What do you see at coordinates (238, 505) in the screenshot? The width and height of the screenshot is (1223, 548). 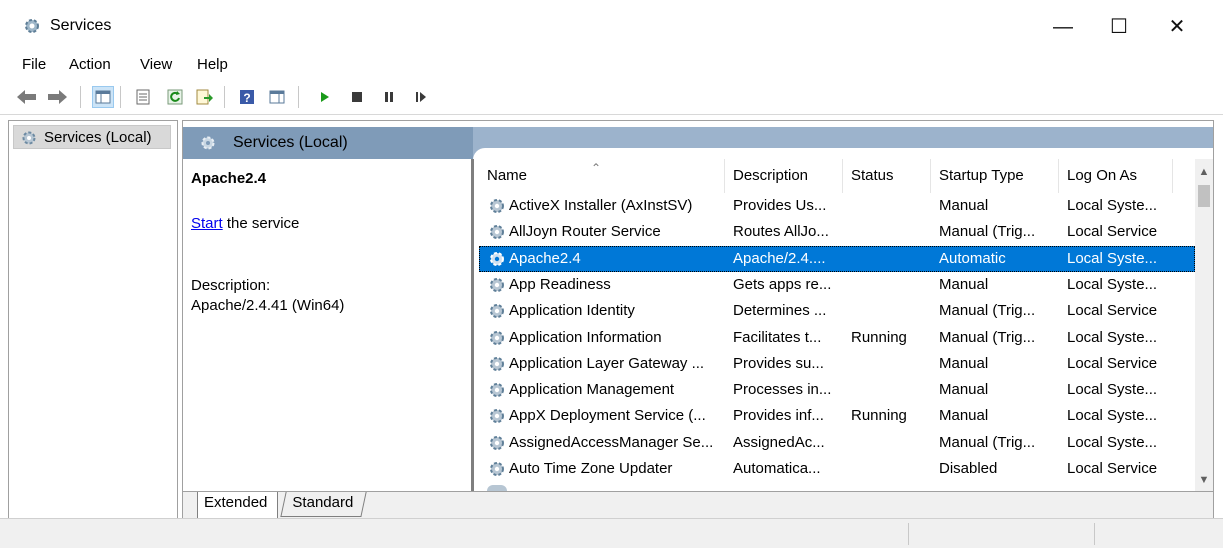 I see `tab-extended: Extended` at bounding box center [238, 505].